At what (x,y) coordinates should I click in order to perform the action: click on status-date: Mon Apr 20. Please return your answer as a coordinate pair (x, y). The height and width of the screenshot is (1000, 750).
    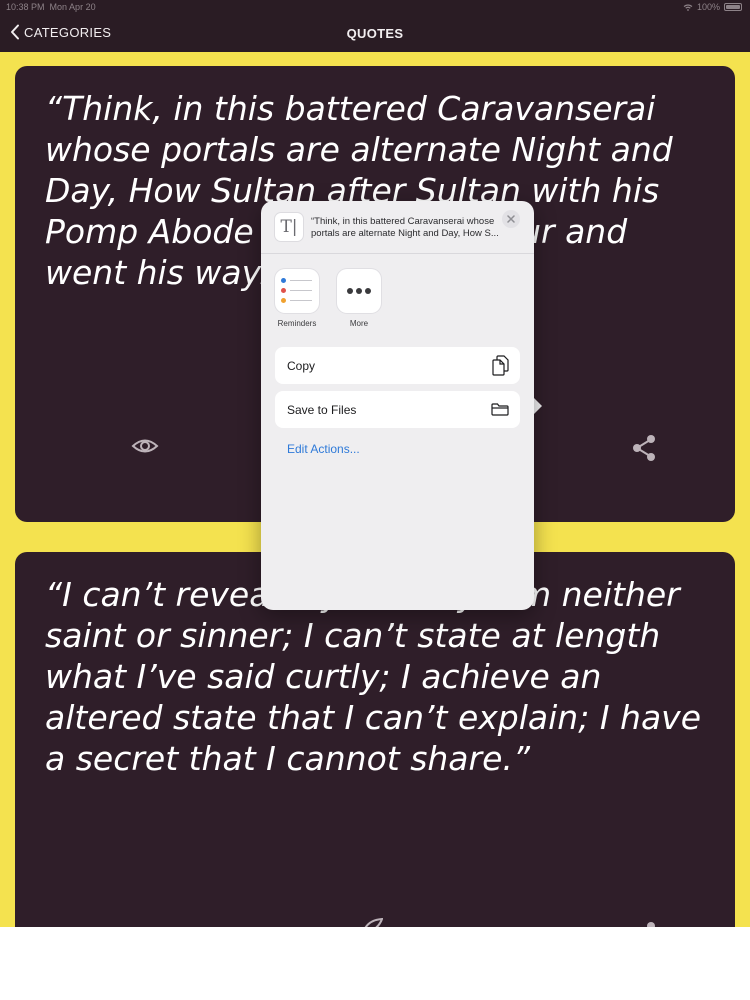
    Looking at the image, I should click on (72, 7).